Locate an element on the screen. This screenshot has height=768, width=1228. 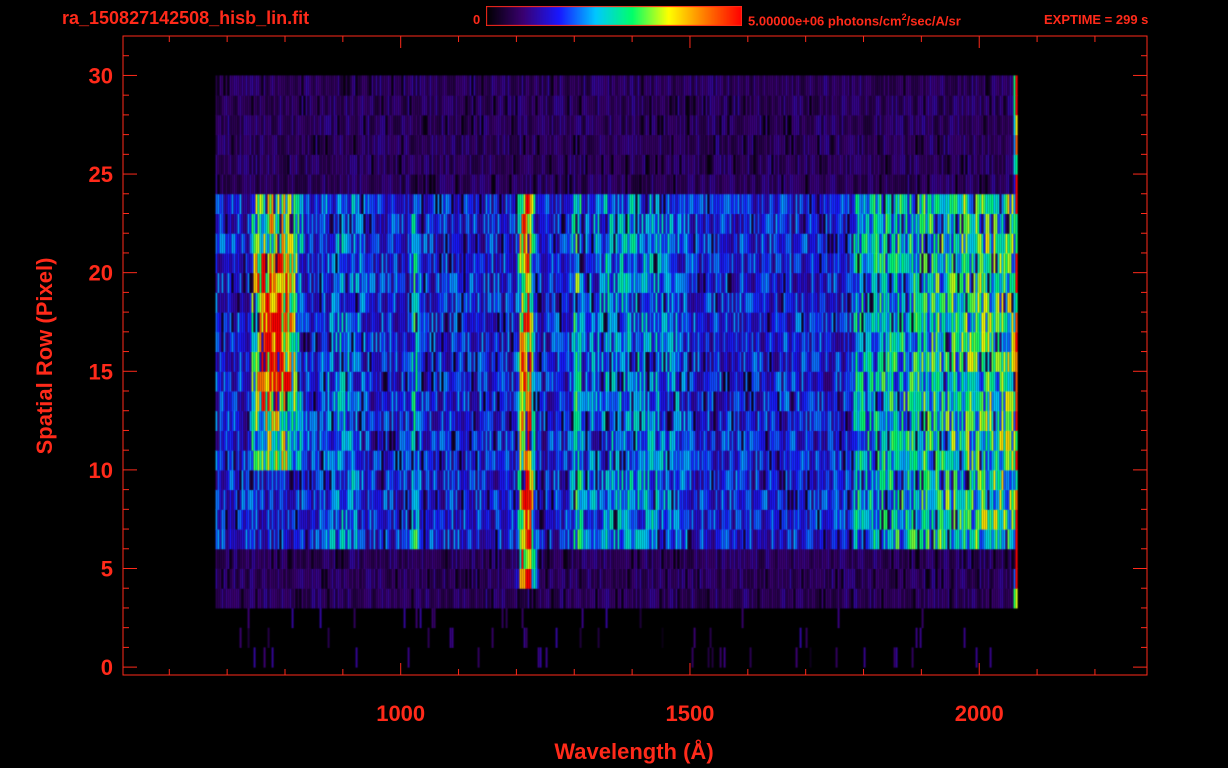
y-tick-label: 10 is located at coordinates (101, 470).